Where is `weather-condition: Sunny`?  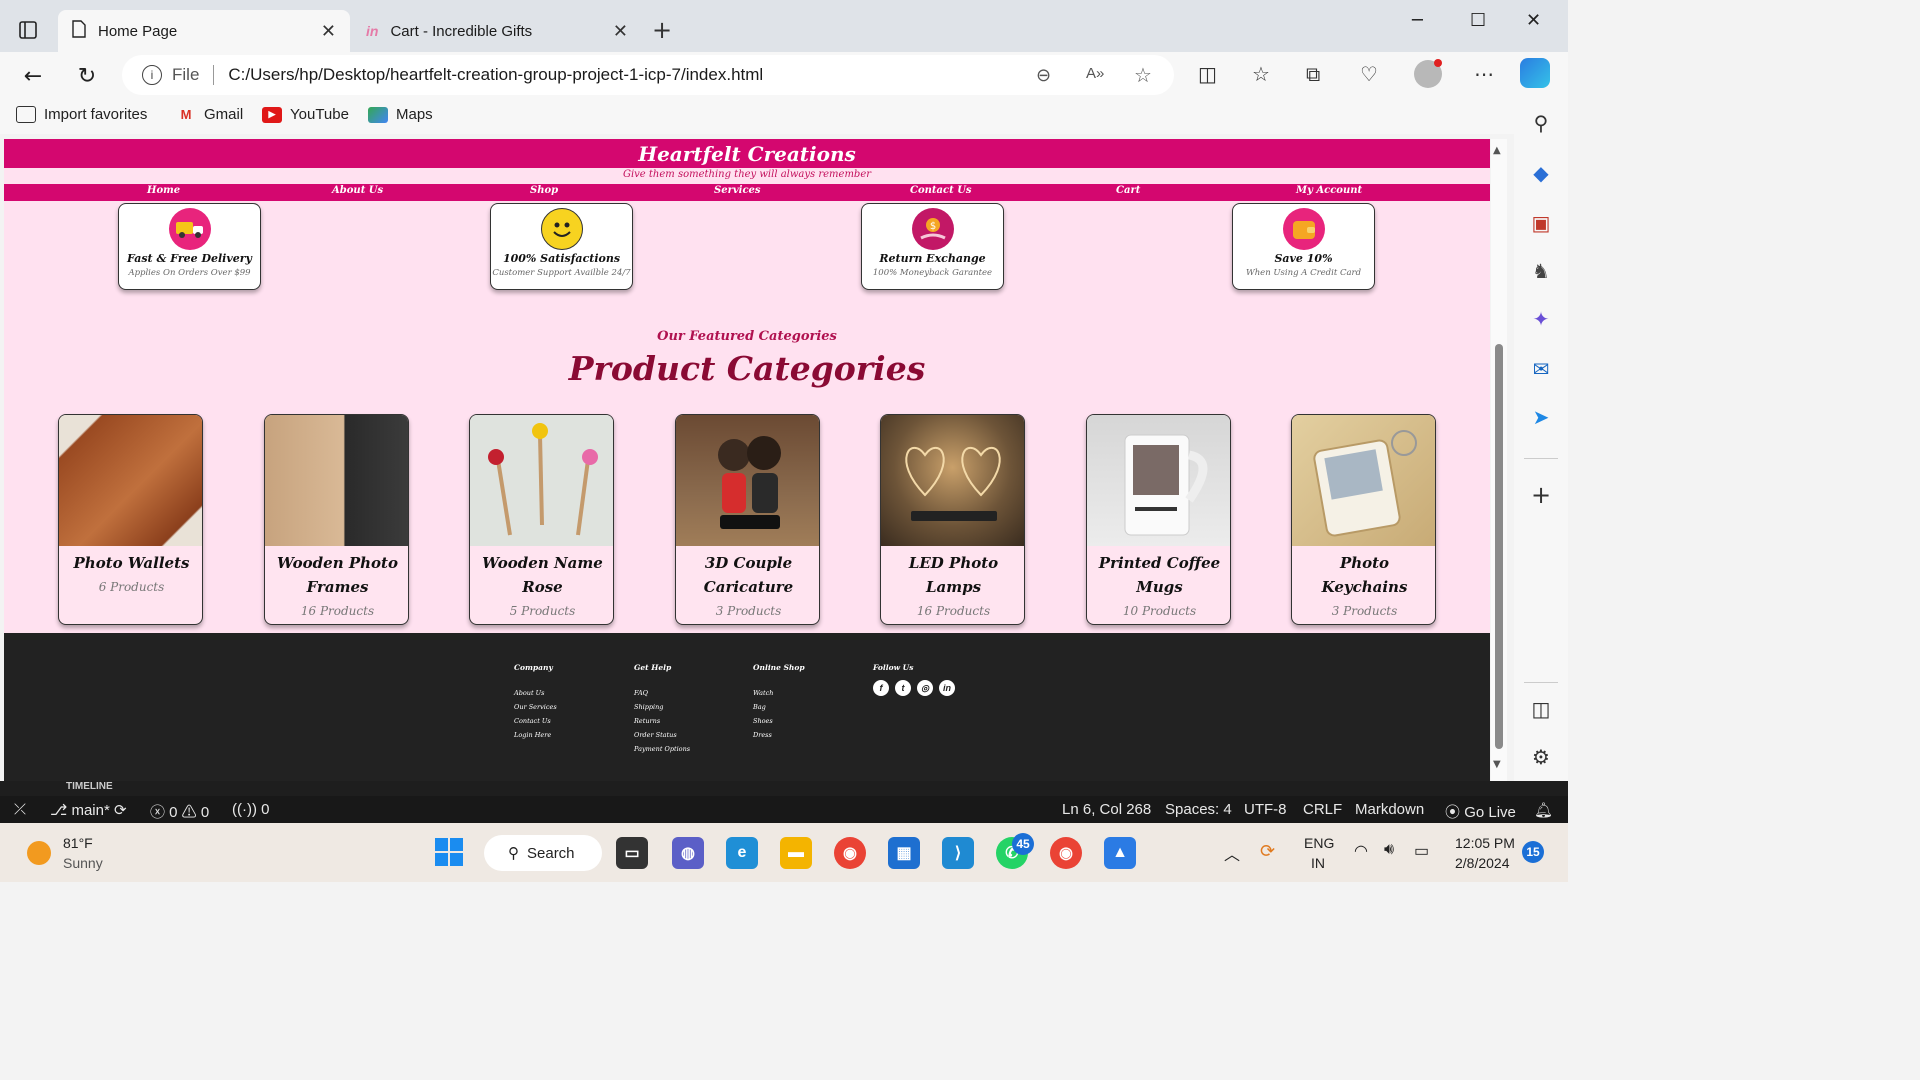
weather-condition: Sunny is located at coordinates (83, 863).